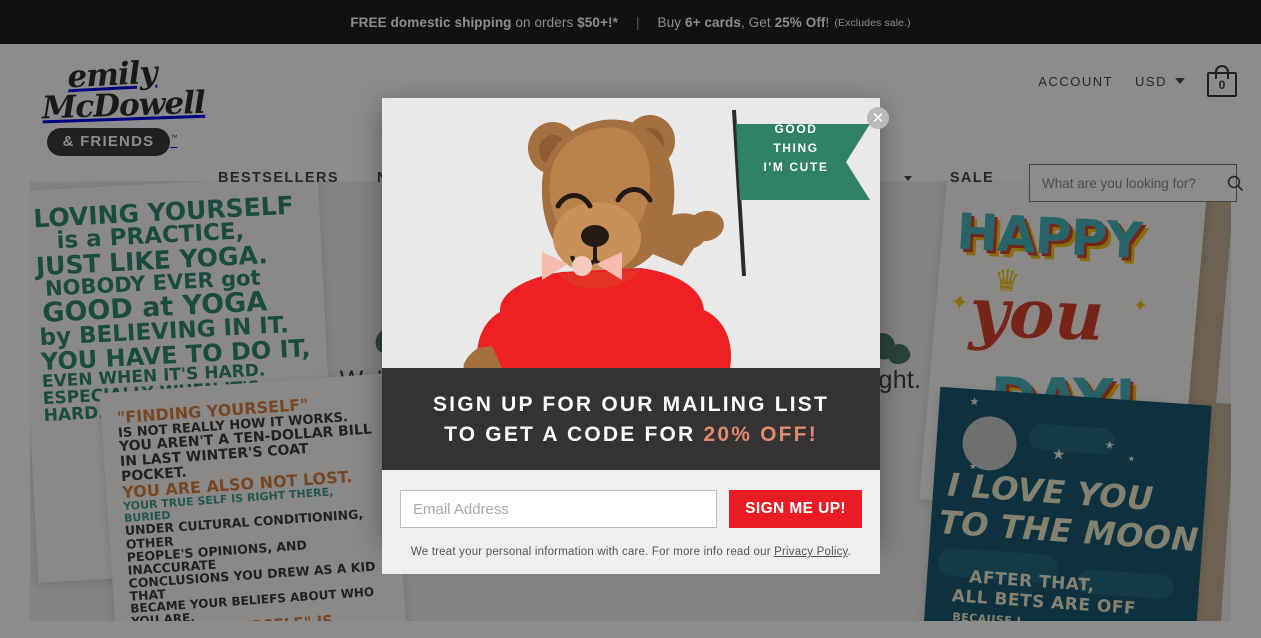 This screenshot has height=638, width=1261. Describe the element at coordinates (849, 552) in the screenshot. I see `fineprint-suffix: .` at that location.